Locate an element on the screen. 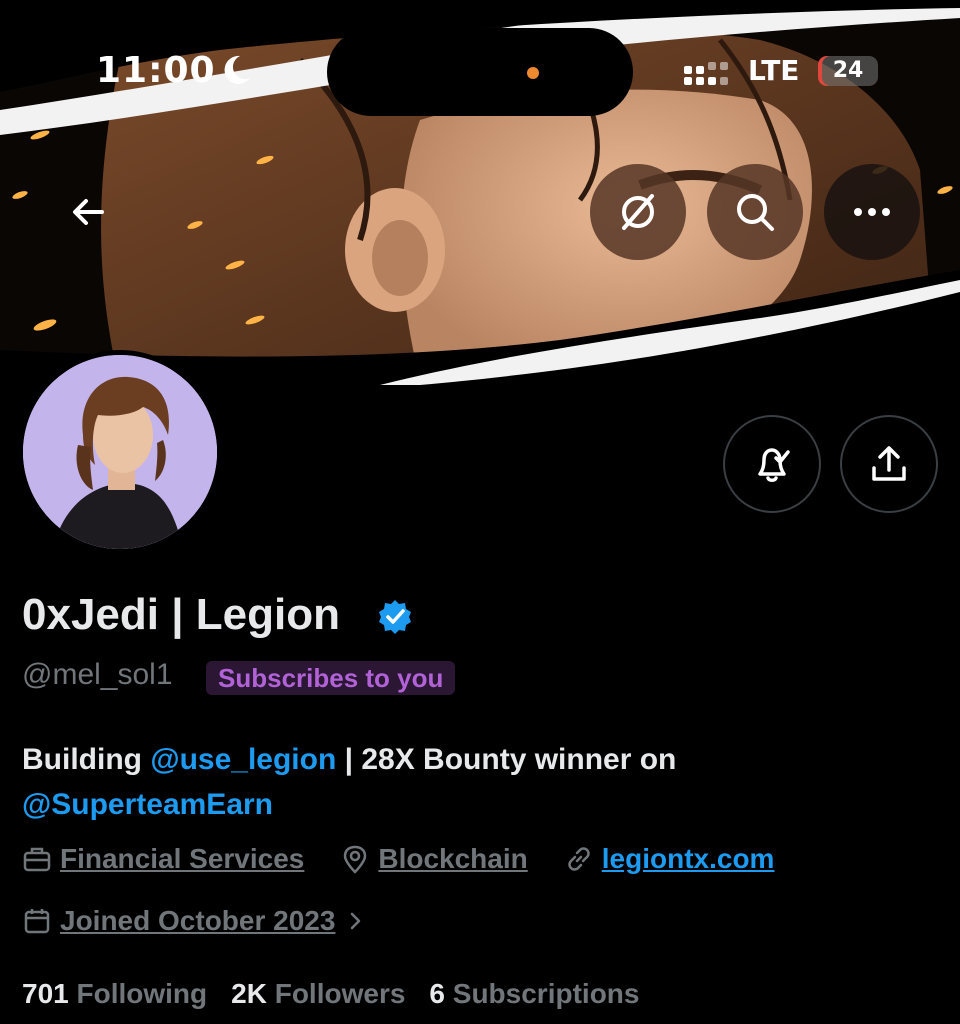 The image size is (960, 1024). display-name: 0xJedi | Legion is located at coordinates (181, 614).